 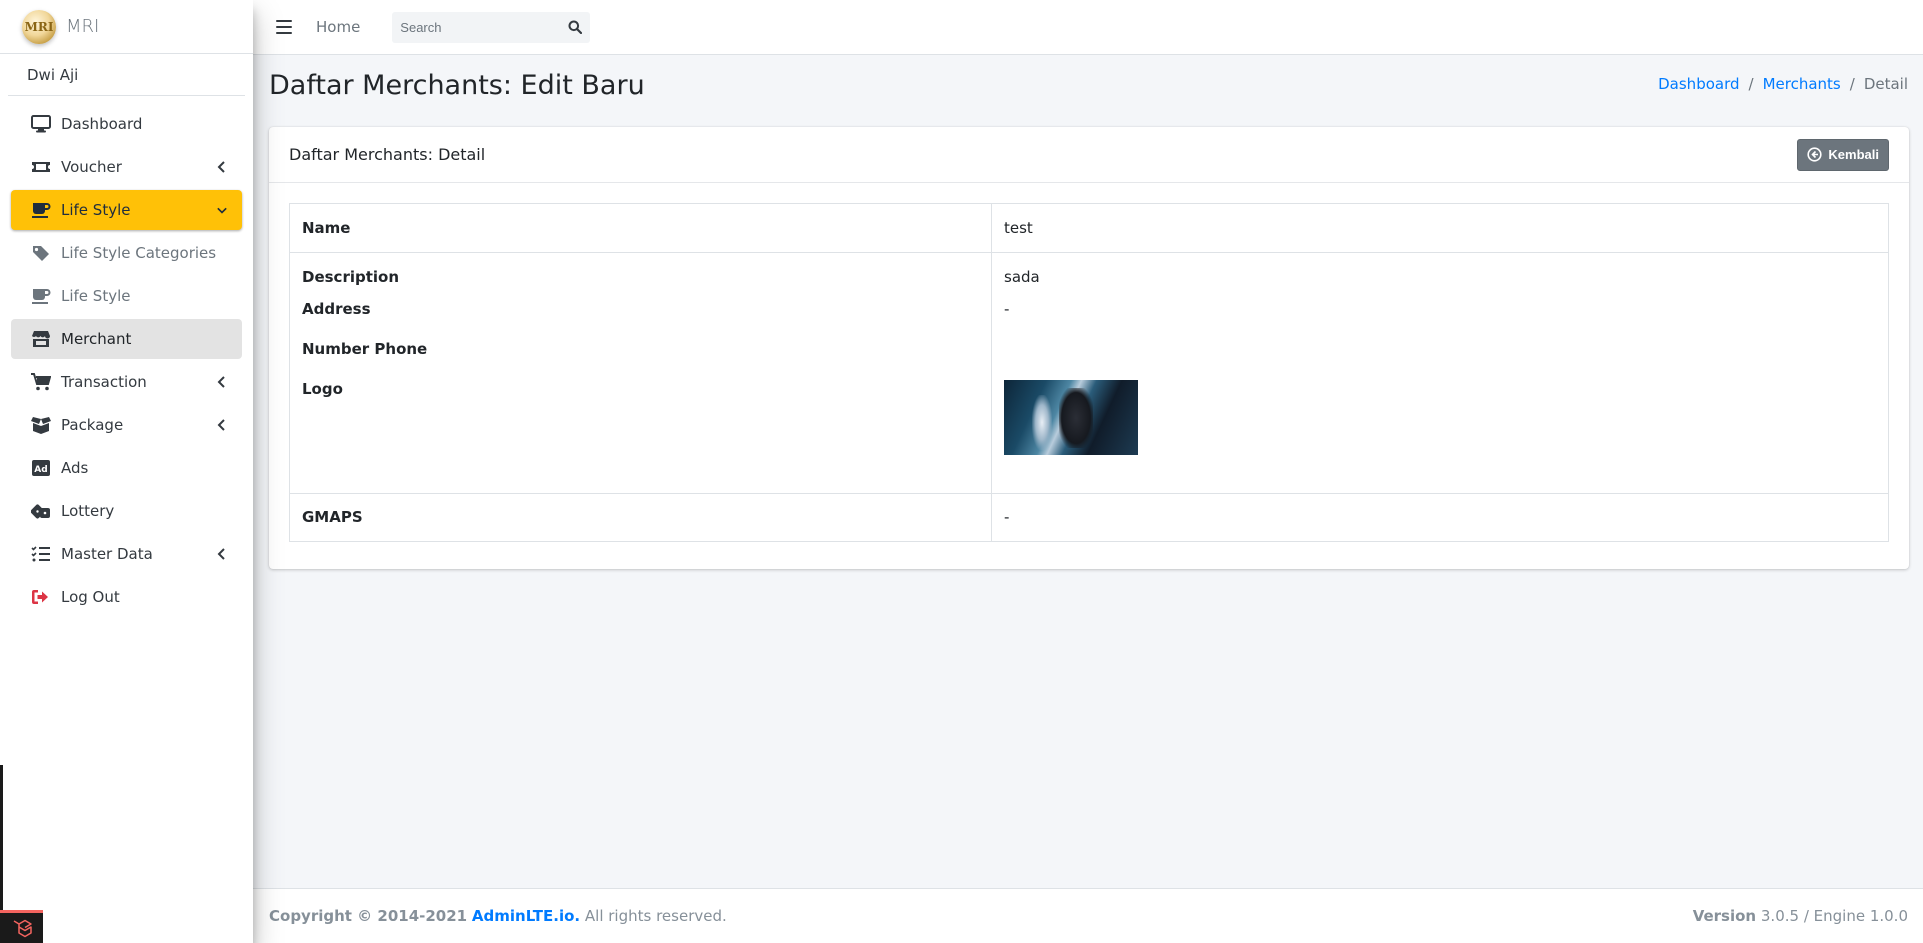 I want to click on nav-home-link: Home, so click(x=338, y=27).